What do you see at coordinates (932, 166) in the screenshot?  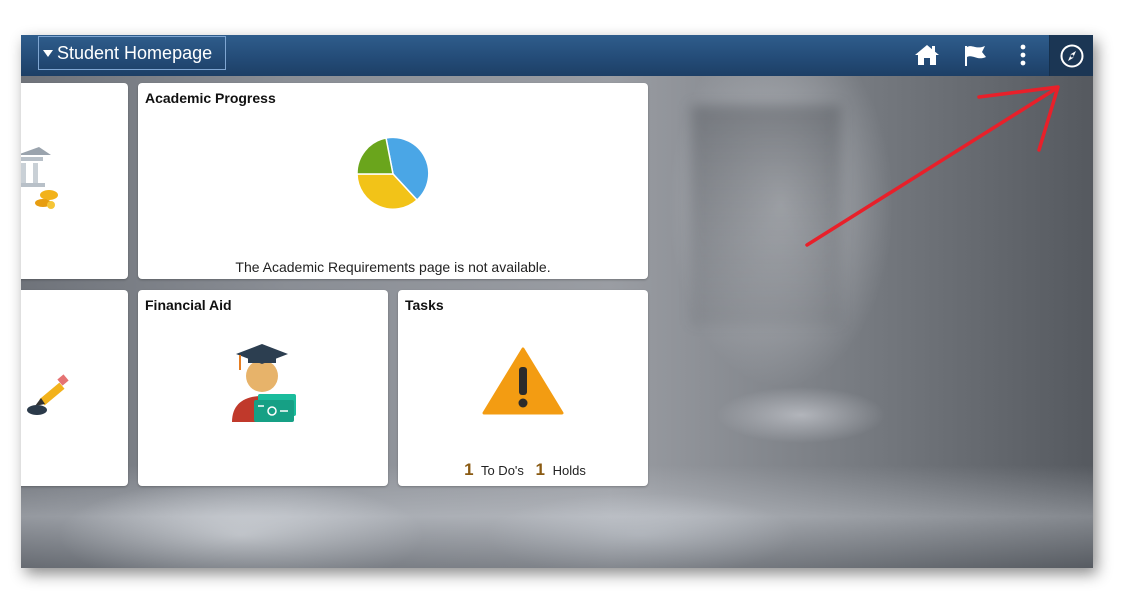 I see `annotation-arrow` at bounding box center [932, 166].